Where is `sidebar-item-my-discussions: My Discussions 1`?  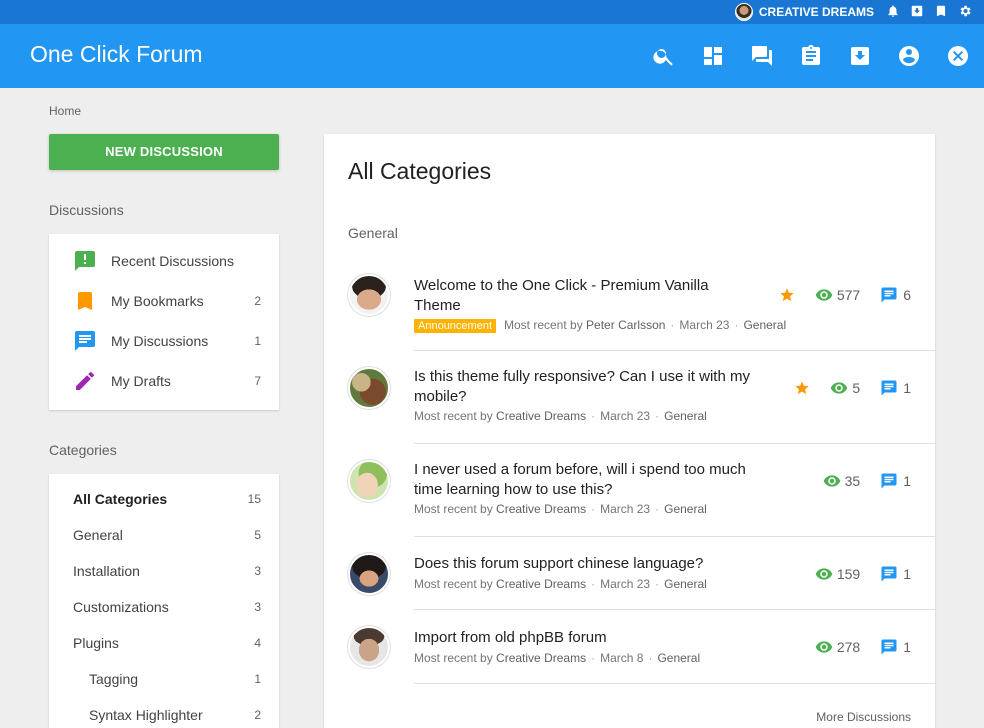 sidebar-item-my-discussions: My Discussions 1 is located at coordinates (164, 341).